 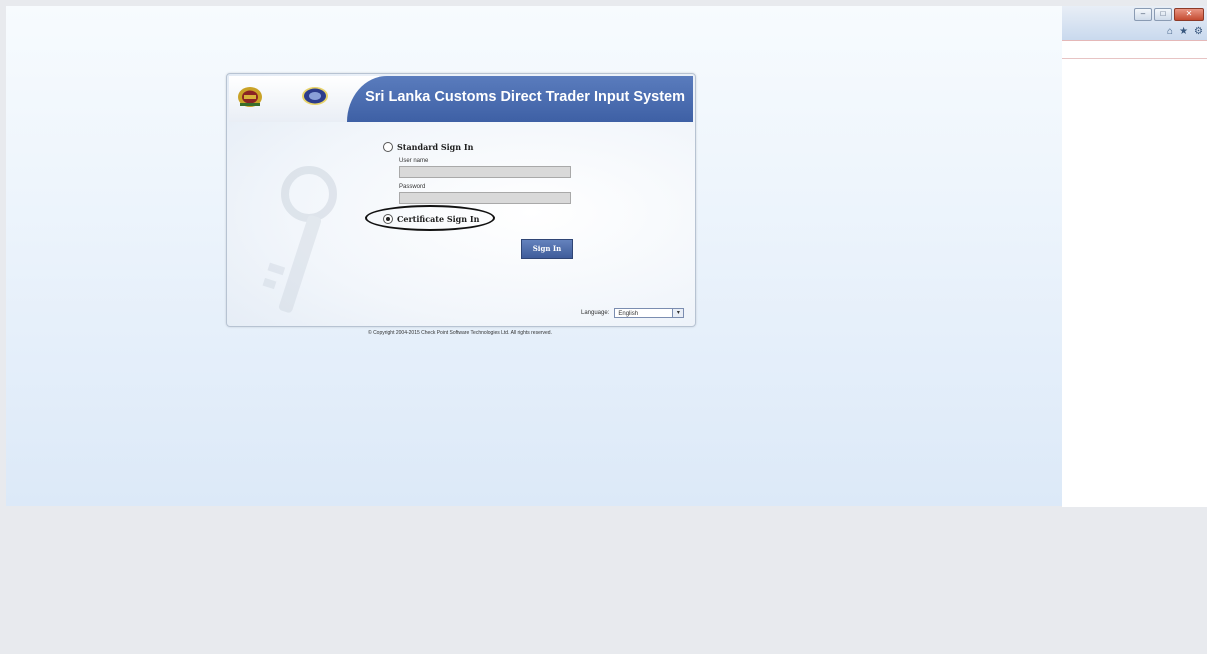 What do you see at coordinates (388, 219) in the screenshot?
I see `certificate-signin-radio` at bounding box center [388, 219].